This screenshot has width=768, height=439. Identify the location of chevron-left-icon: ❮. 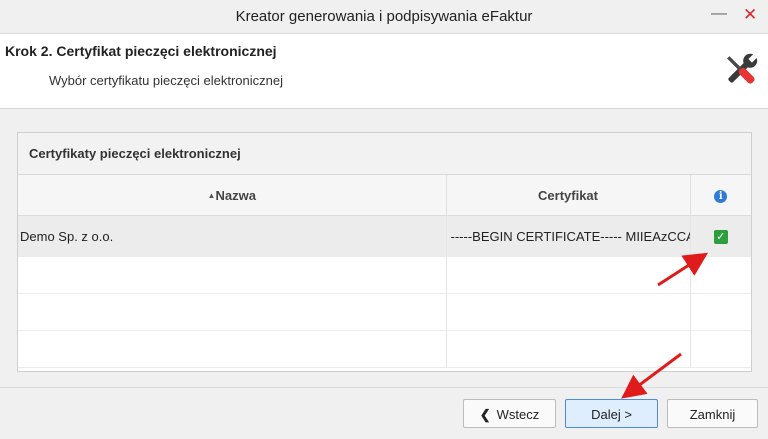
(485, 414).